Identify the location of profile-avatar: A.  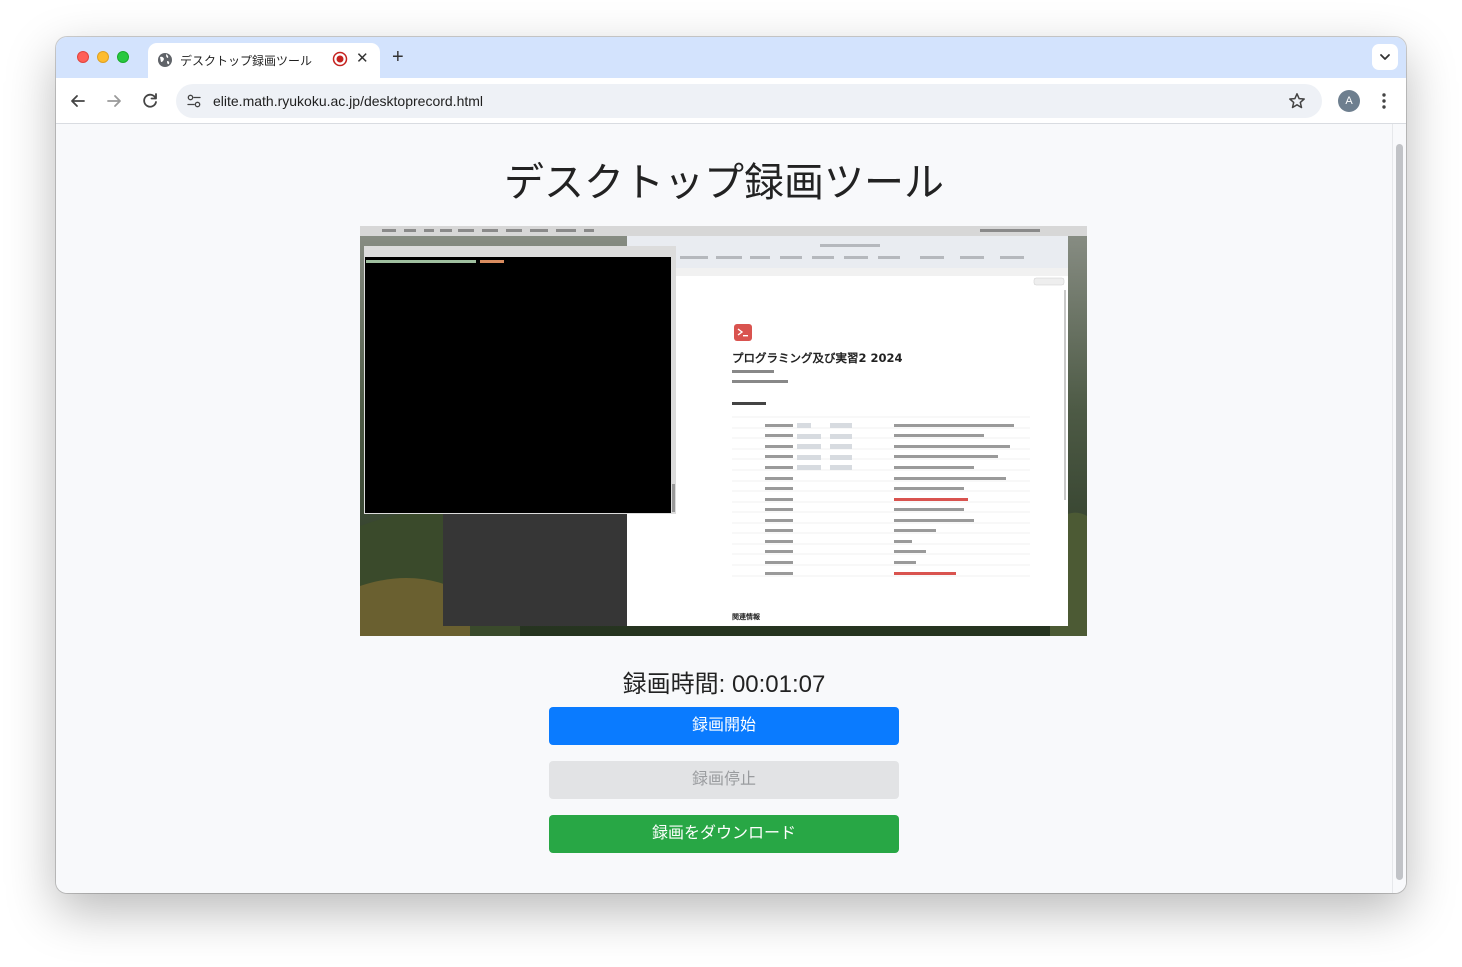
(1349, 101).